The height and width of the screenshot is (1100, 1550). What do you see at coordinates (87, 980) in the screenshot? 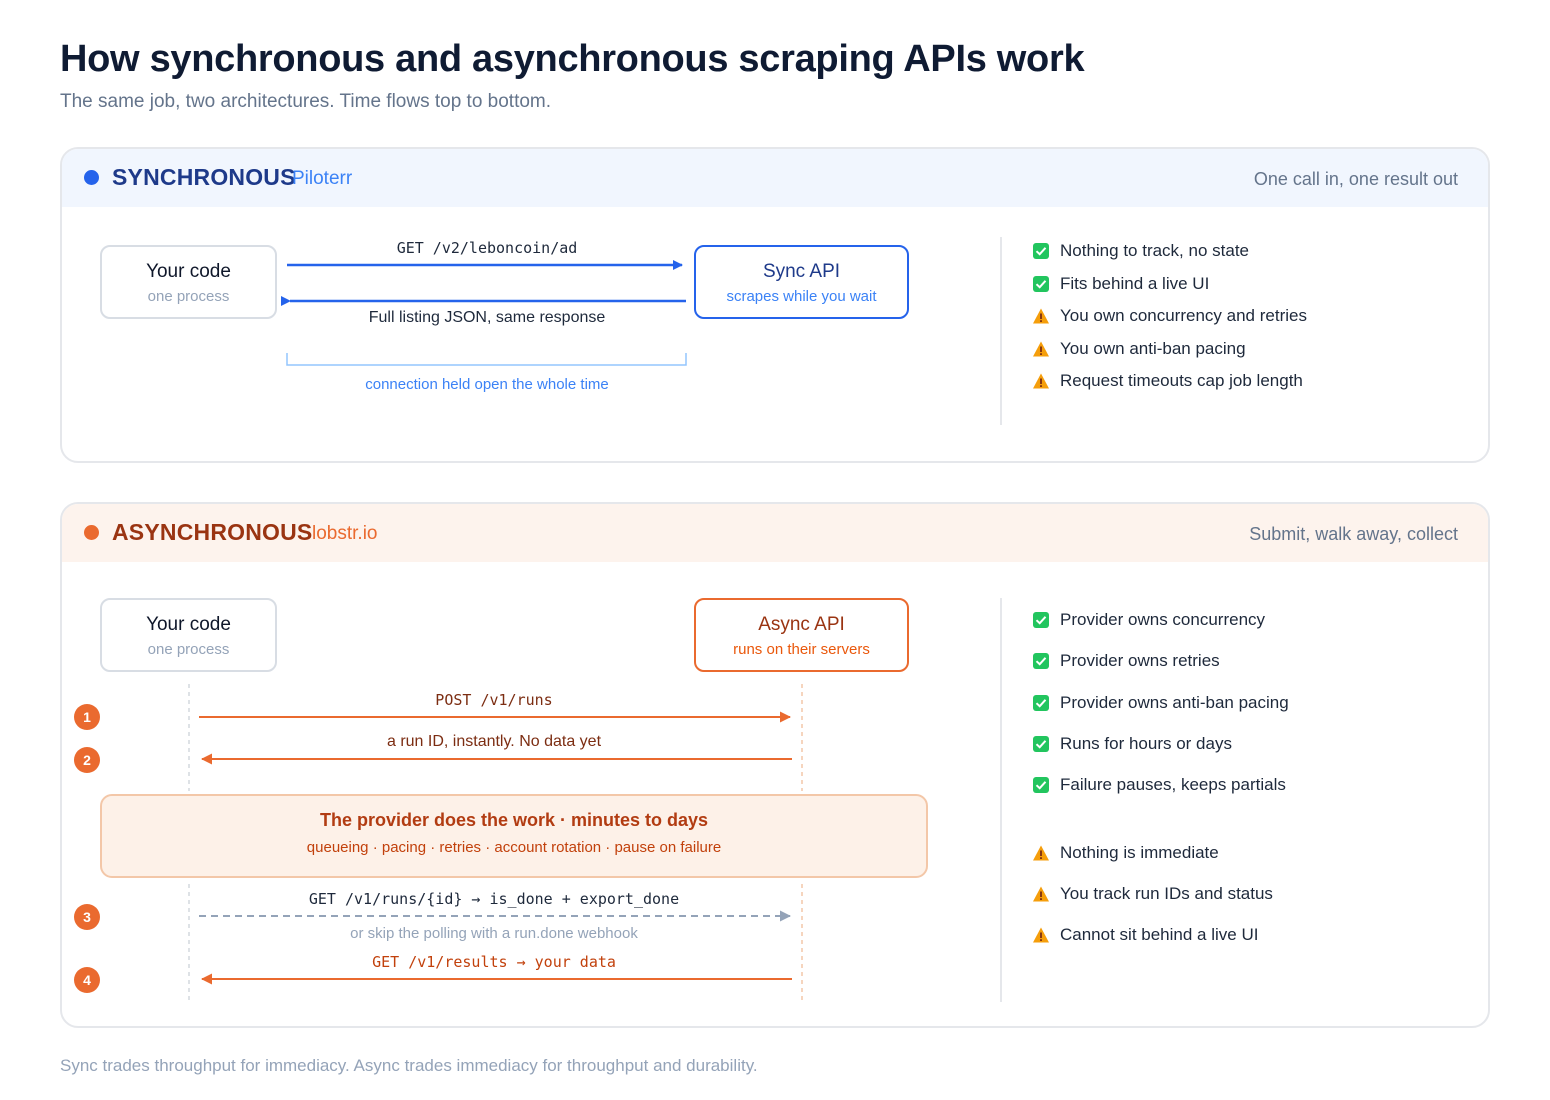
I see `step-badge-4: 4` at bounding box center [87, 980].